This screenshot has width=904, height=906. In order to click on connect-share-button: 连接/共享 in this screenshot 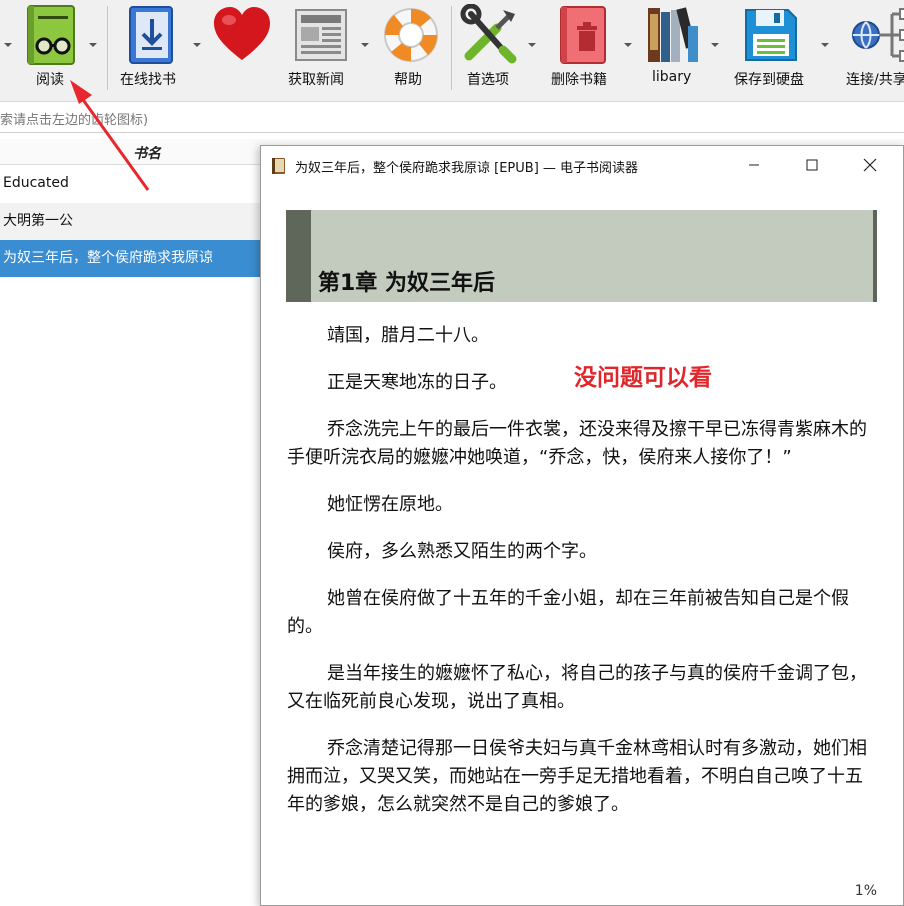, I will do `click(870, 50)`.